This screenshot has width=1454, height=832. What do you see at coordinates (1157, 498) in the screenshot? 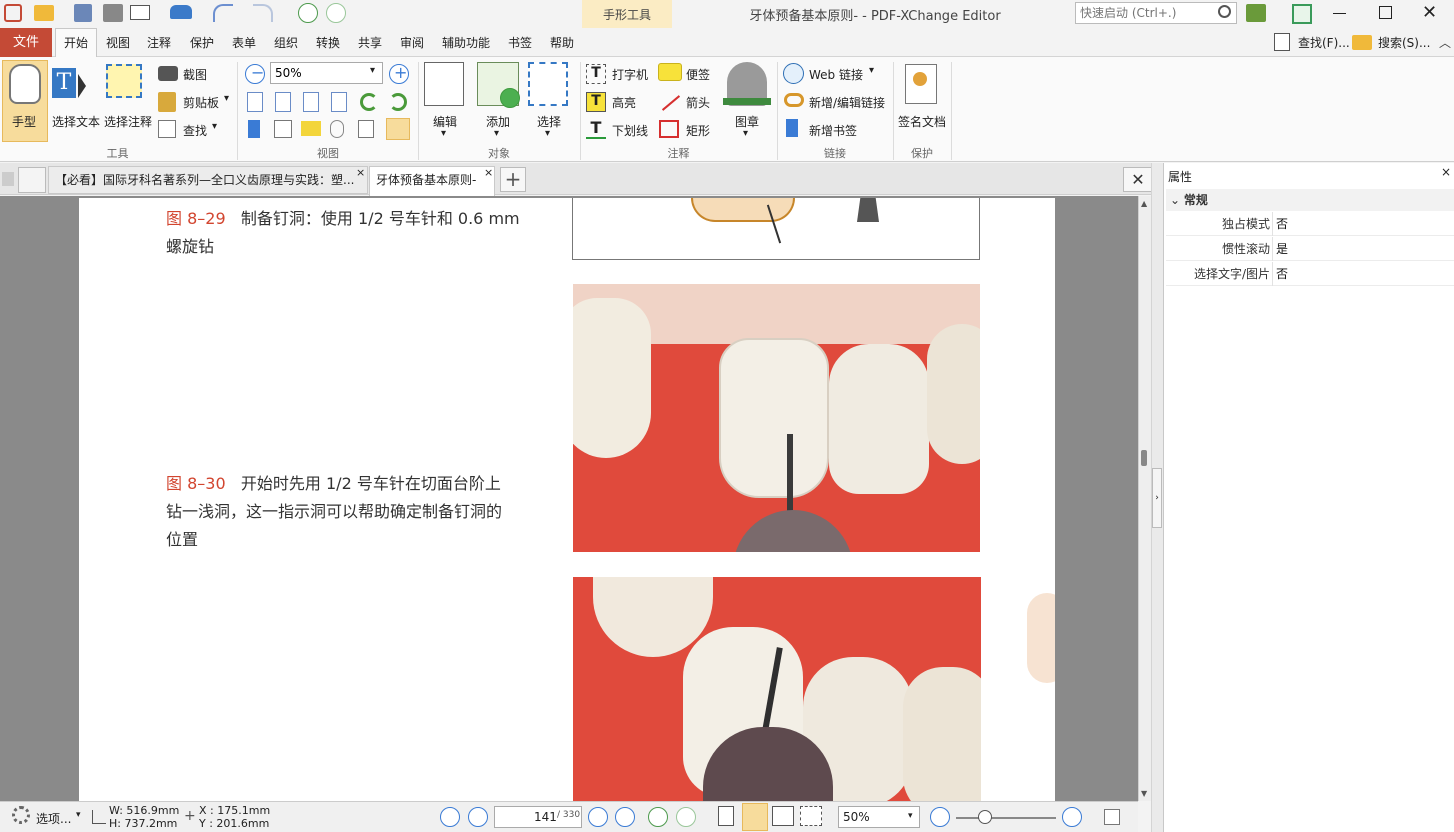
I see `collapse-pane-icon: ›` at bounding box center [1157, 498].